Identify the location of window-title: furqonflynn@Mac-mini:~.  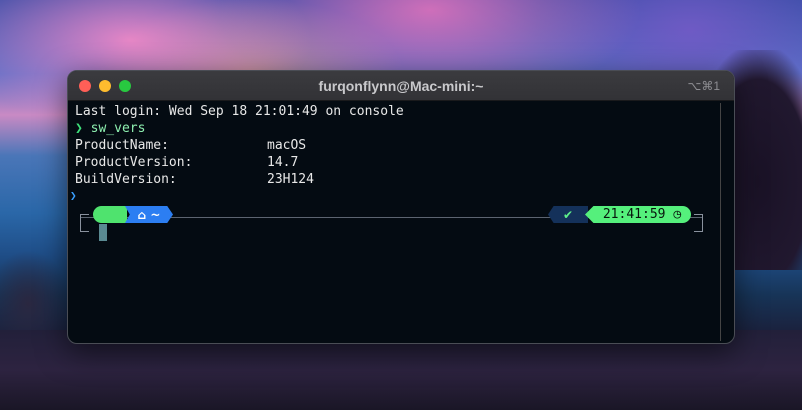
(401, 86).